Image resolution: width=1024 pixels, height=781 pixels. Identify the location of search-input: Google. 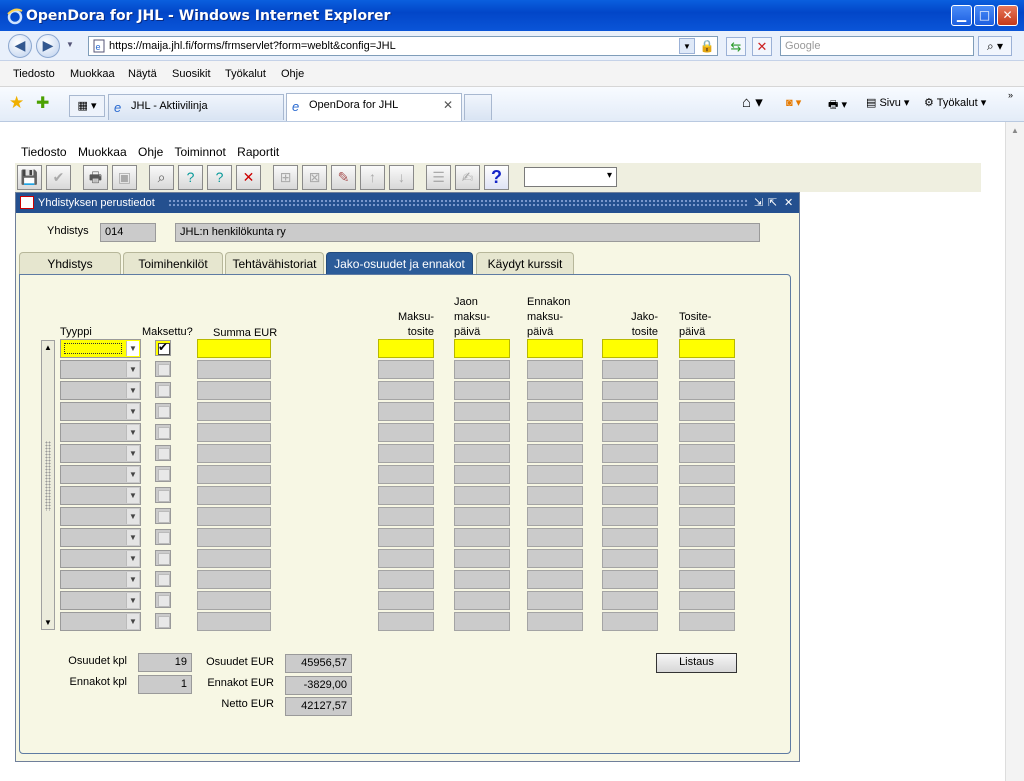
(877, 46).